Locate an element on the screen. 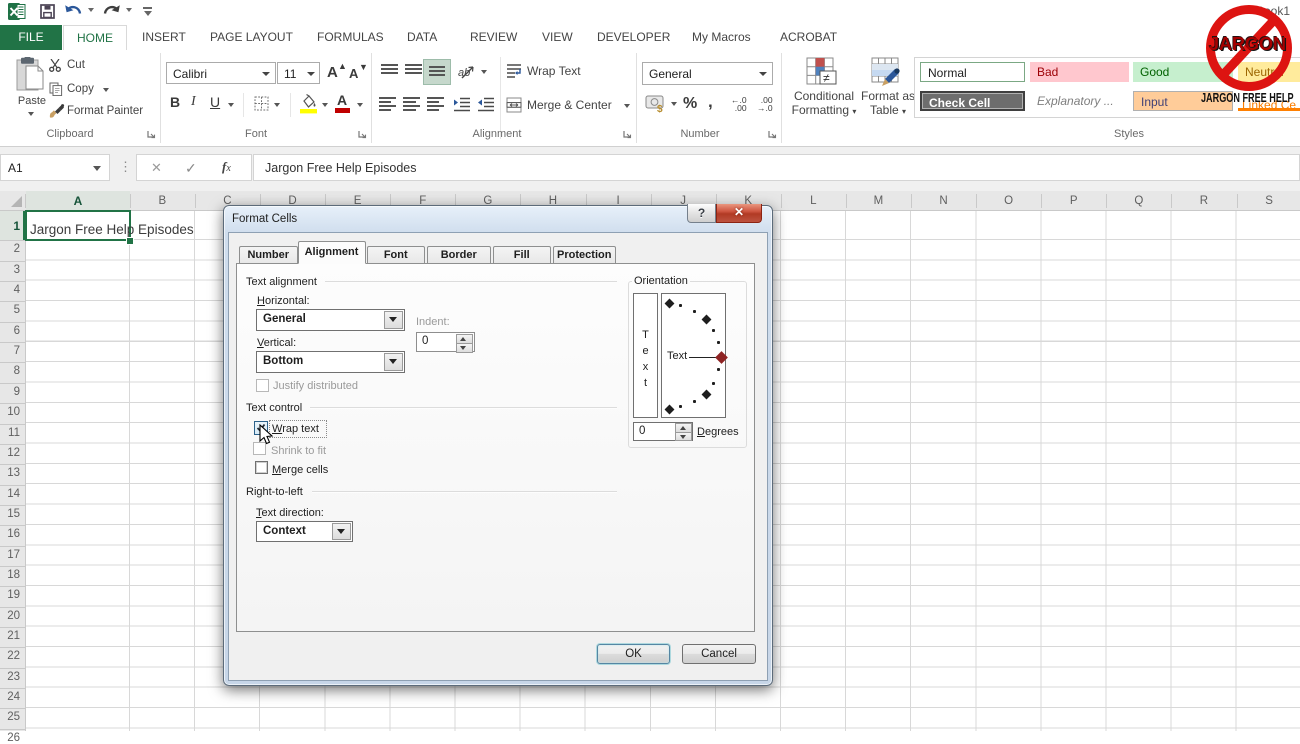  svg-text: ab is located at coordinates (464, 73).